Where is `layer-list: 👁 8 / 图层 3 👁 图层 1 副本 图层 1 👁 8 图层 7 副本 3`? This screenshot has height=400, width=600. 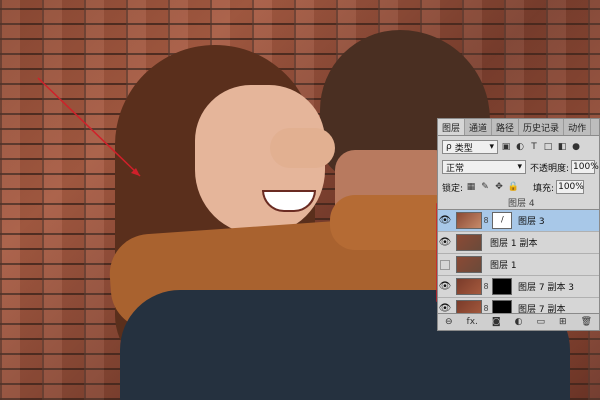 layer-list: 👁 8 / 图层 3 👁 图层 1 副本 图层 1 👁 8 图层 7 副本 3 is located at coordinates (518, 262).